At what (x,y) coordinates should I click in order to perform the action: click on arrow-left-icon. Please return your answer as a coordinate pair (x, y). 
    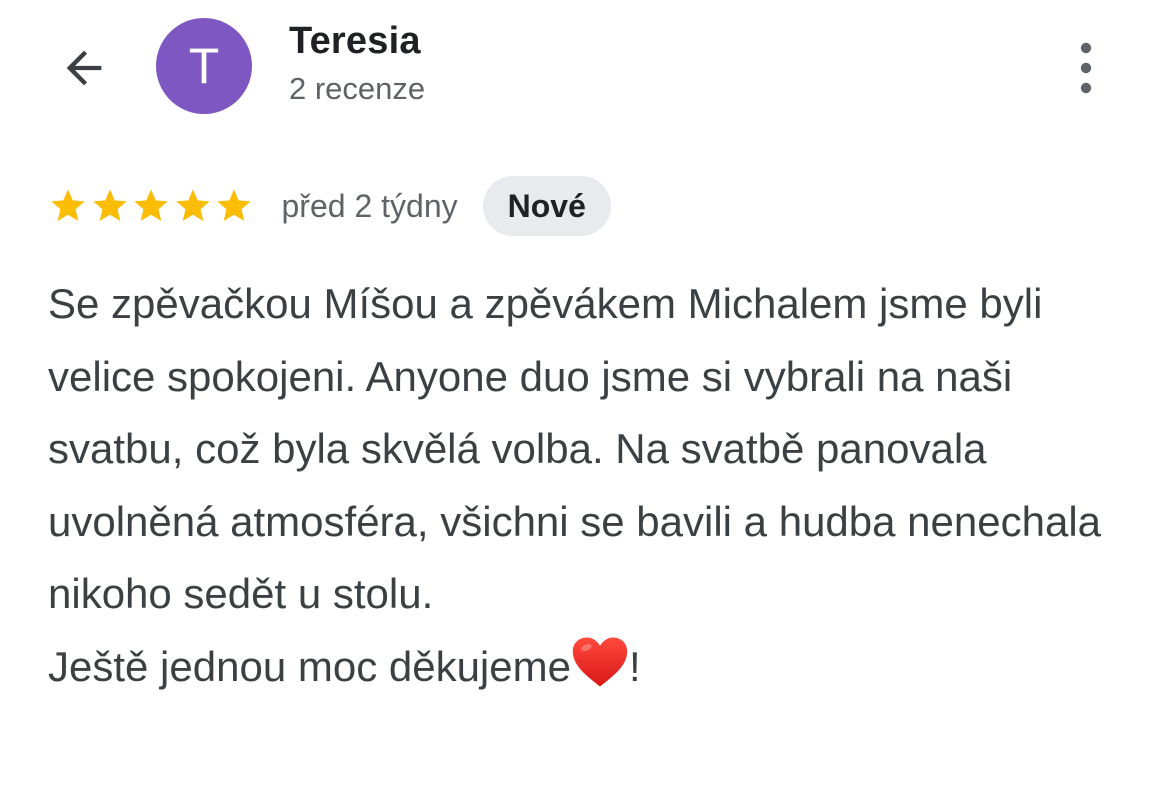
    Looking at the image, I should click on (84, 68).